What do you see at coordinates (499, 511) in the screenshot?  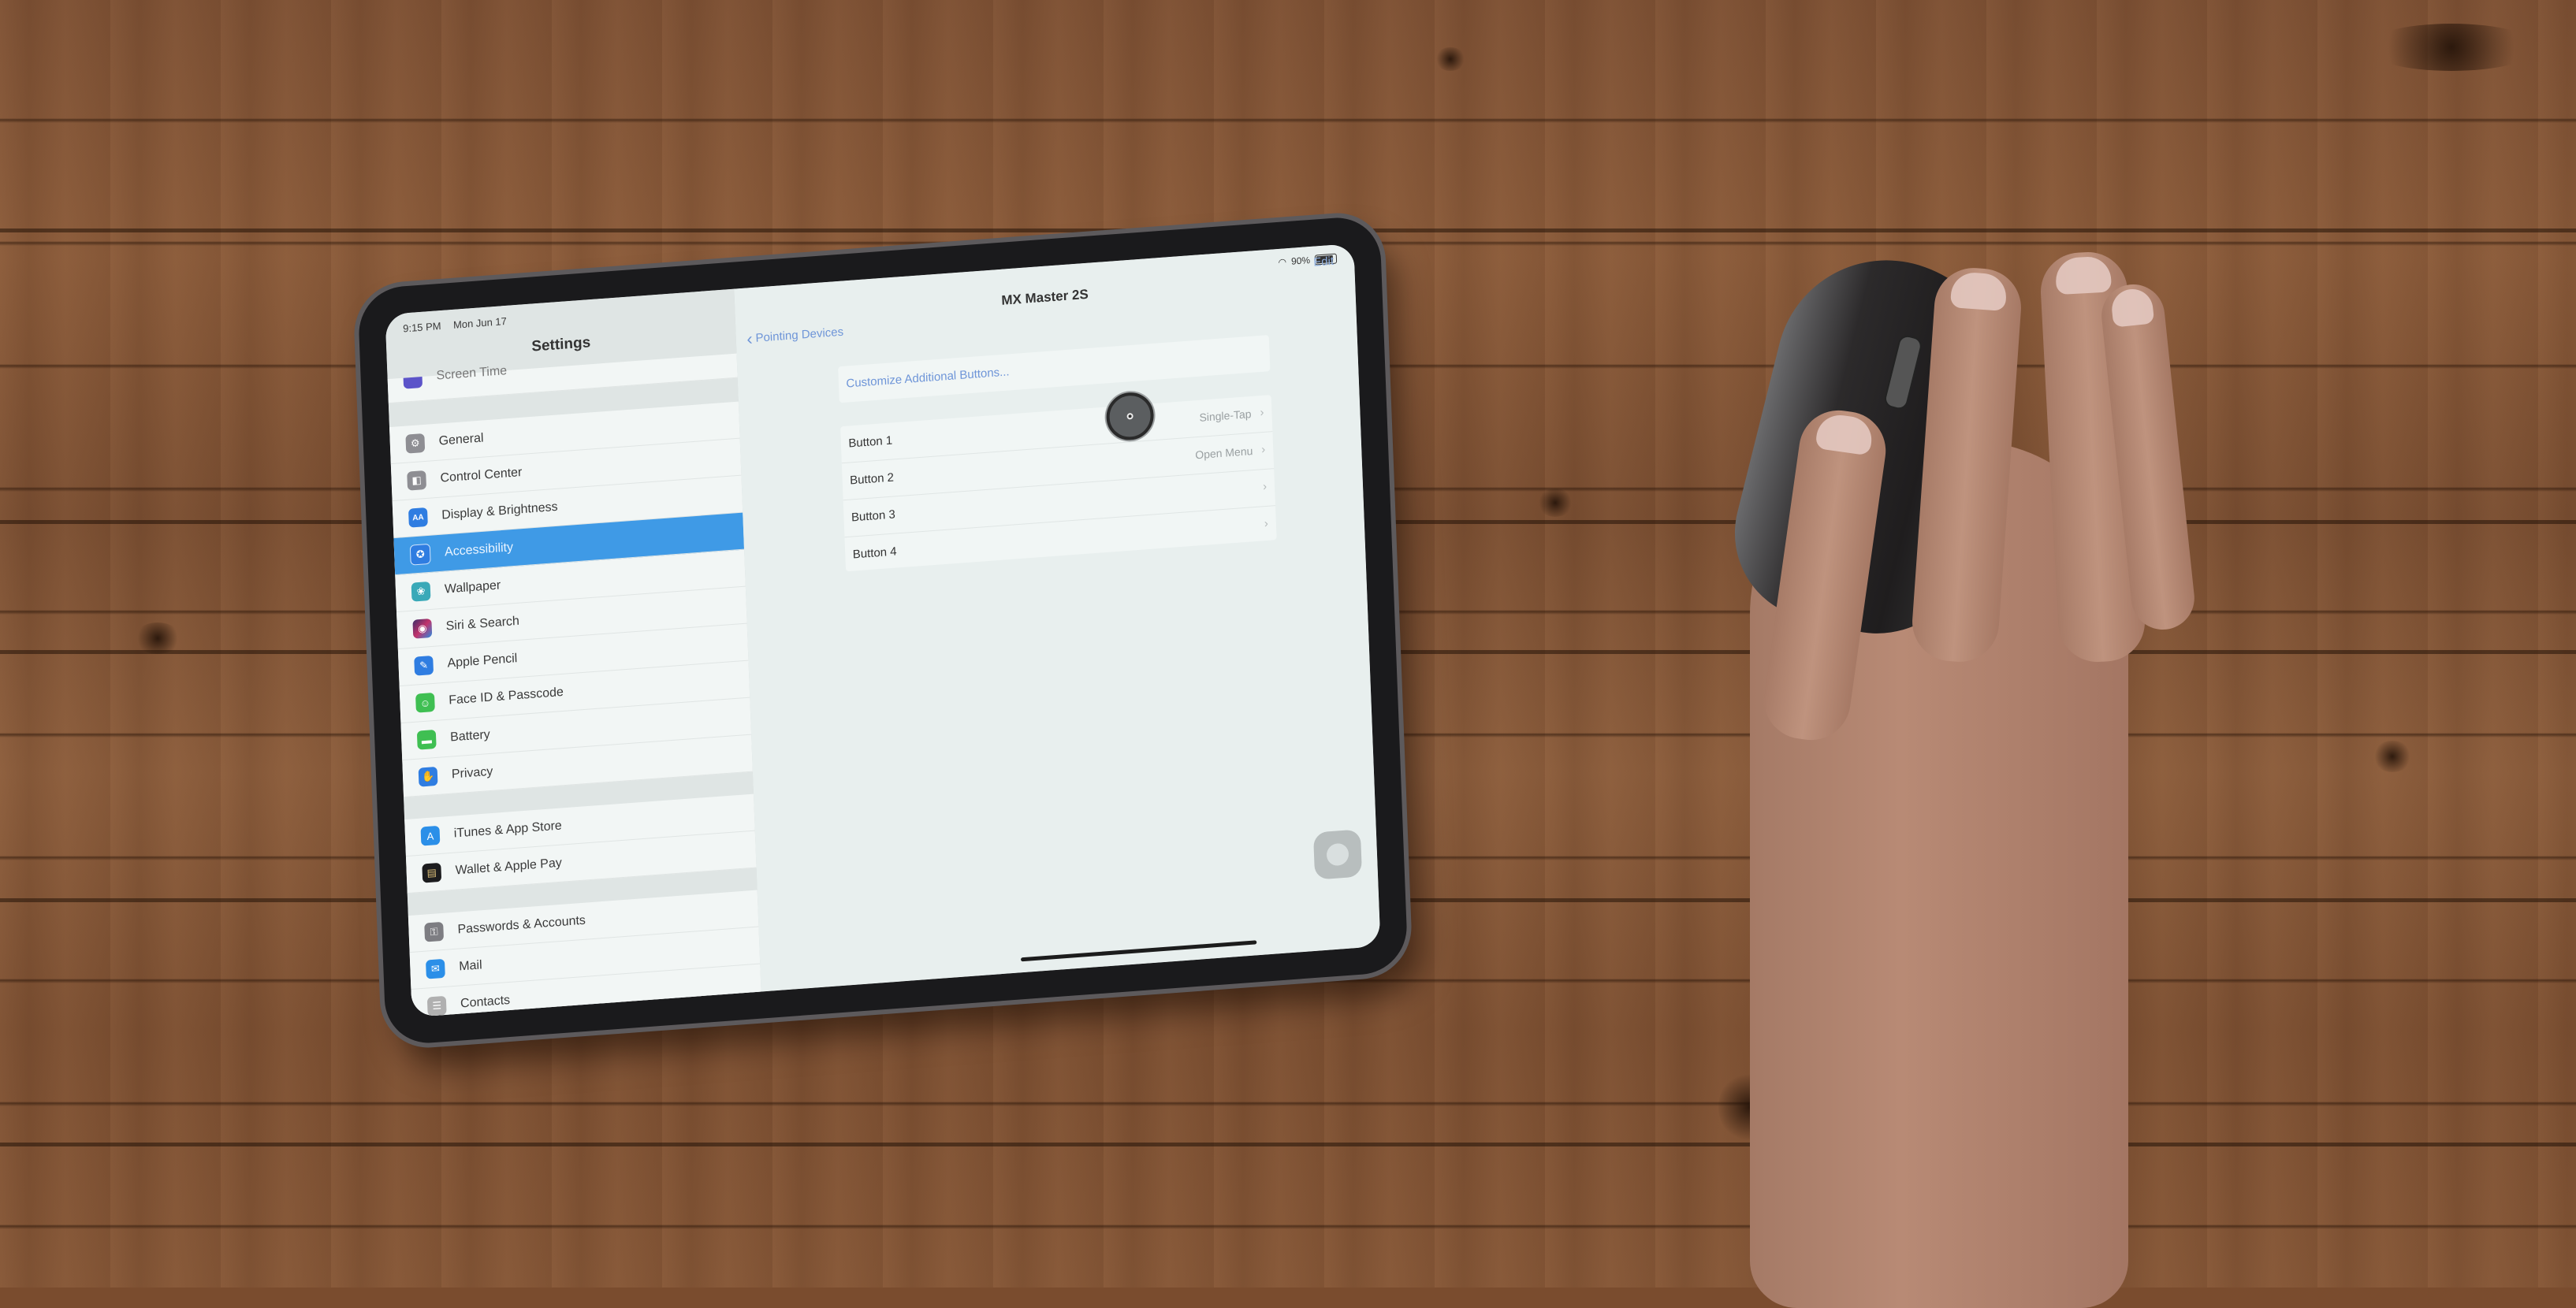 I see `sidebar-item-label: Display & Brightness` at bounding box center [499, 511].